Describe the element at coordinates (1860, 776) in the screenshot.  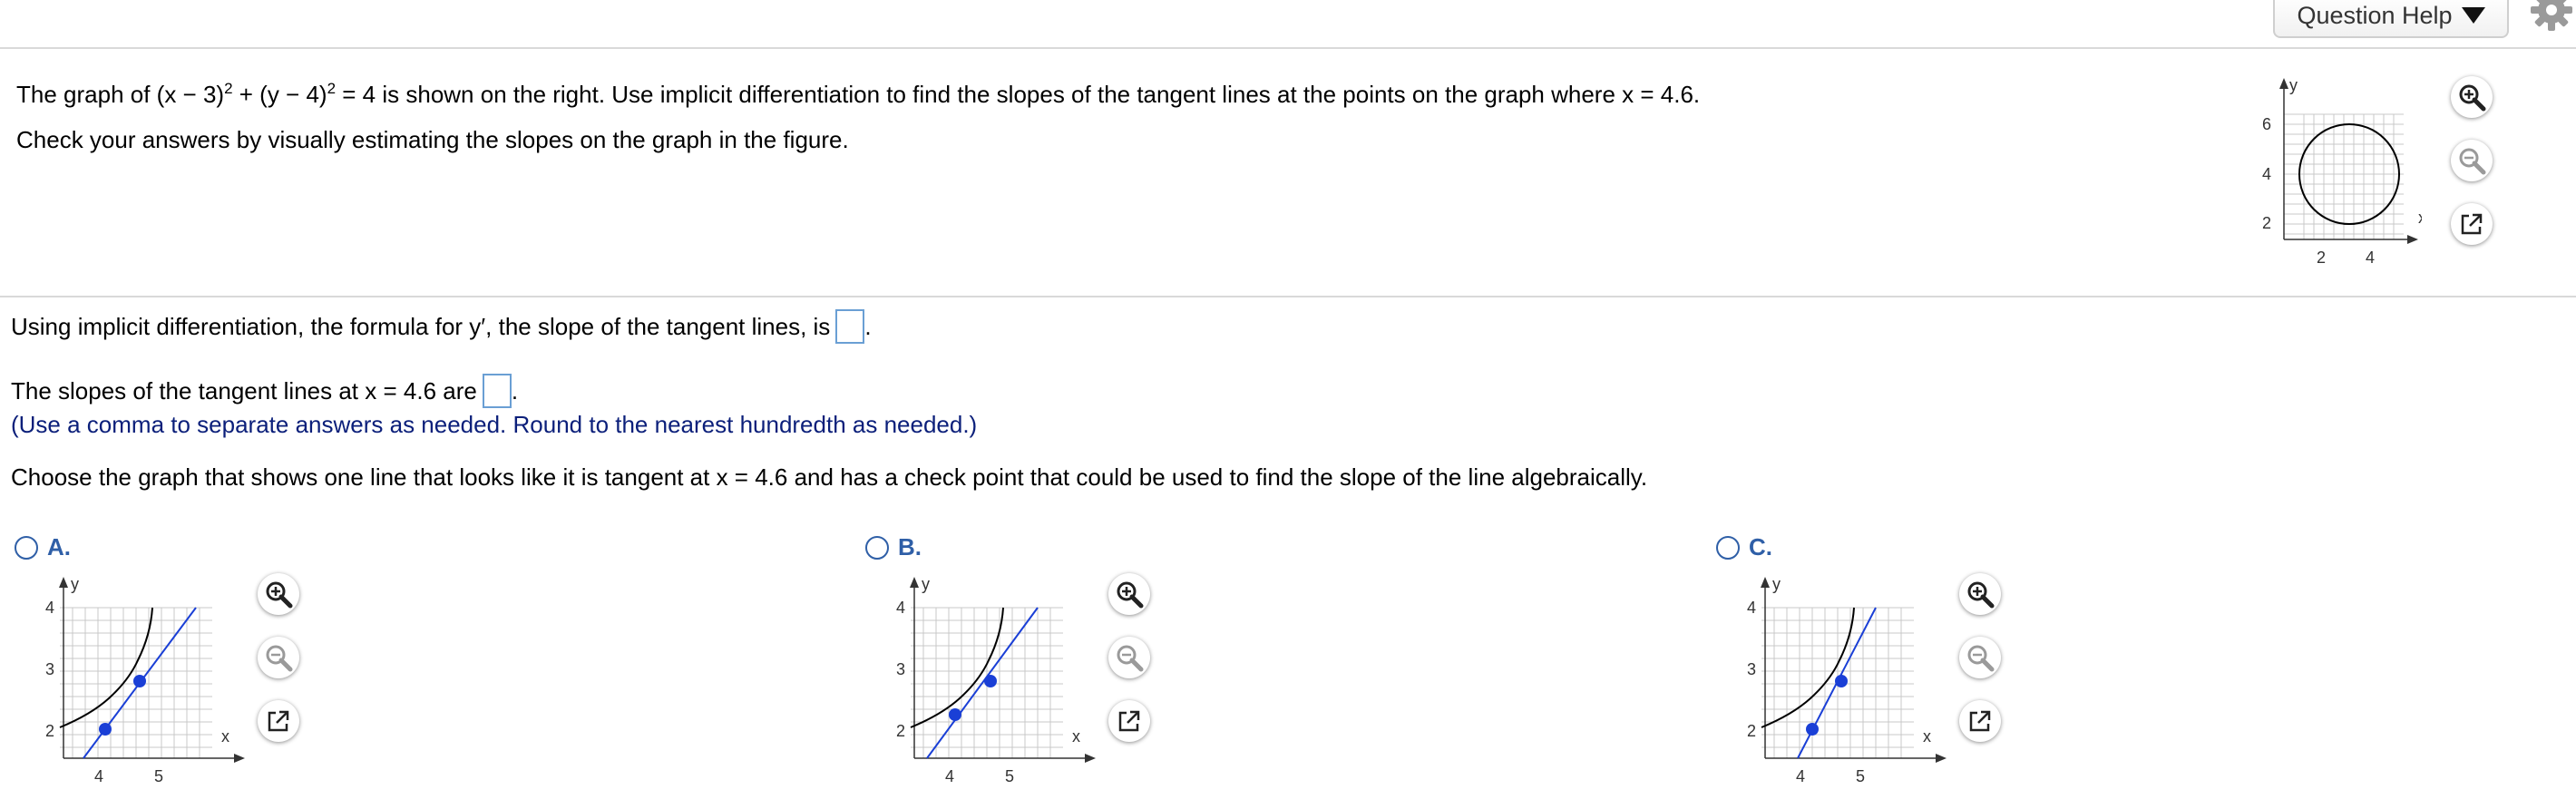
I see `option-c-xtick-5: 5` at that location.